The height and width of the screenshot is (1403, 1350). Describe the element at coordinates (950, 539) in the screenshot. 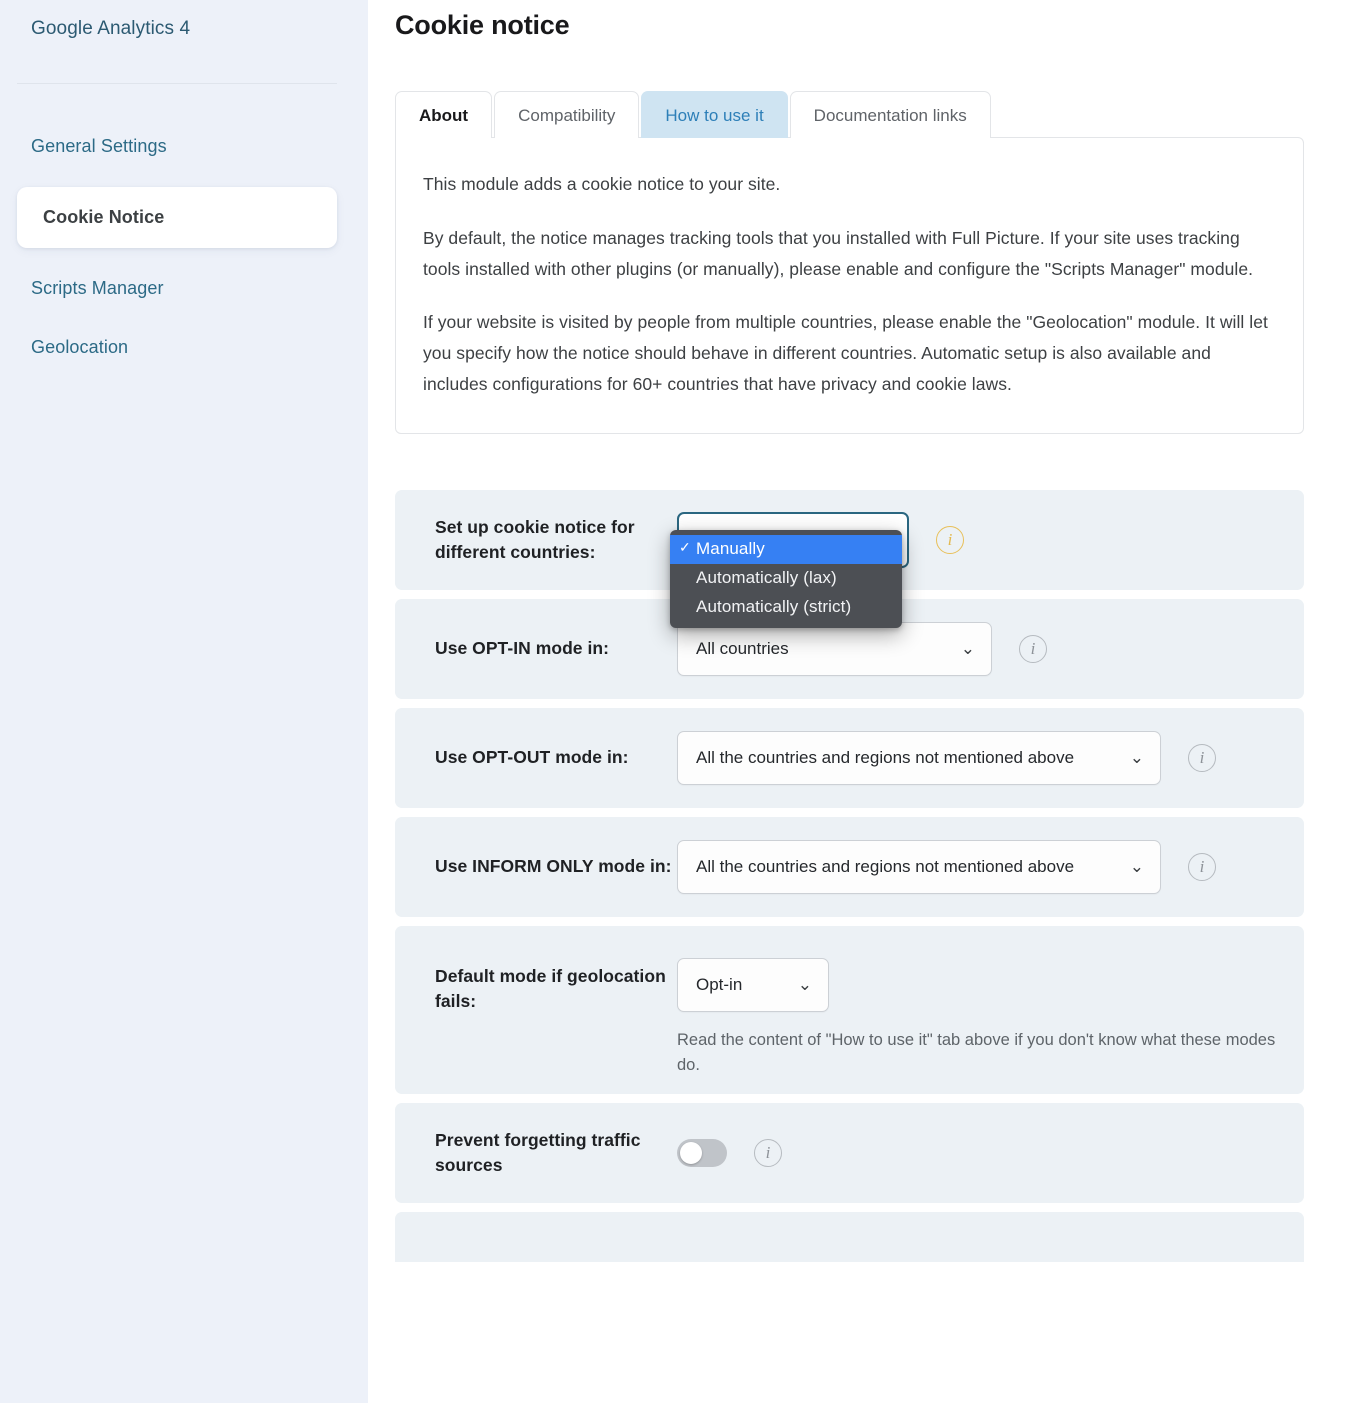

I see `info-icon-setup-countries: i` at that location.